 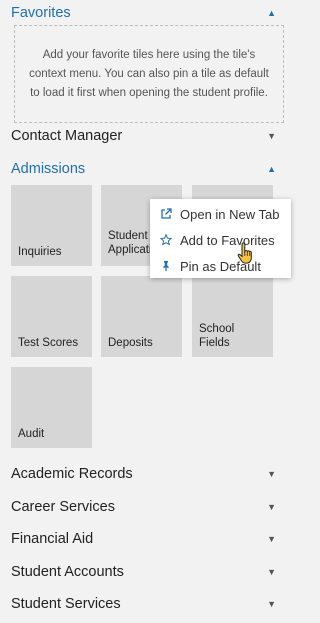 What do you see at coordinates (149, 169) in the screenshot?
I see `admissions-header: Admissions ▲` at bounding box center [149, 169].